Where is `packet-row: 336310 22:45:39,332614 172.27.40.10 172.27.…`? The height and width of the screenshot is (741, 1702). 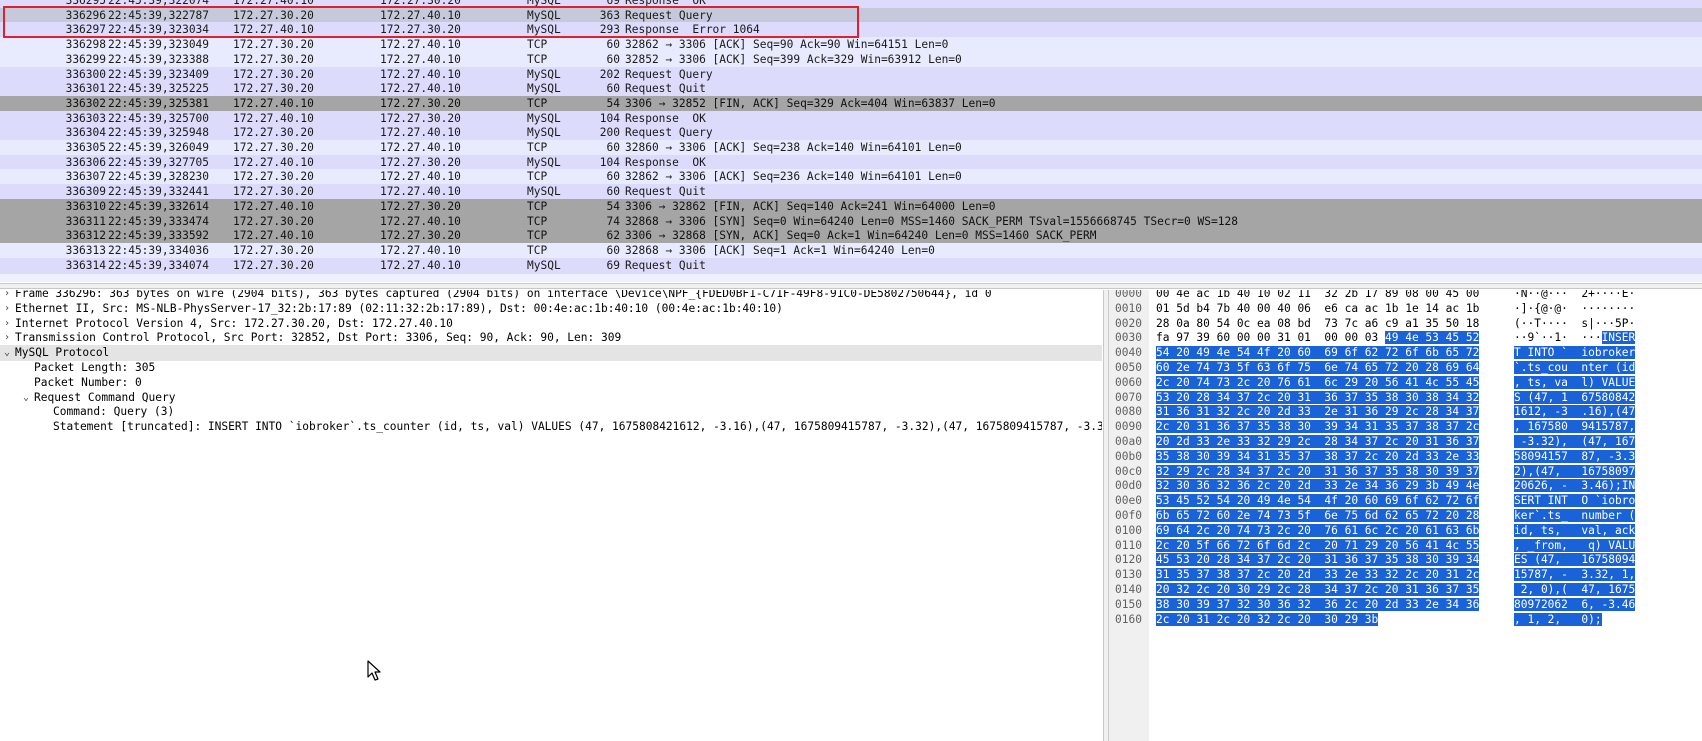
packet-row: 336310 22:45:39,332614 172.27.40.10 172.27.… is located at coordinates (851, 206).